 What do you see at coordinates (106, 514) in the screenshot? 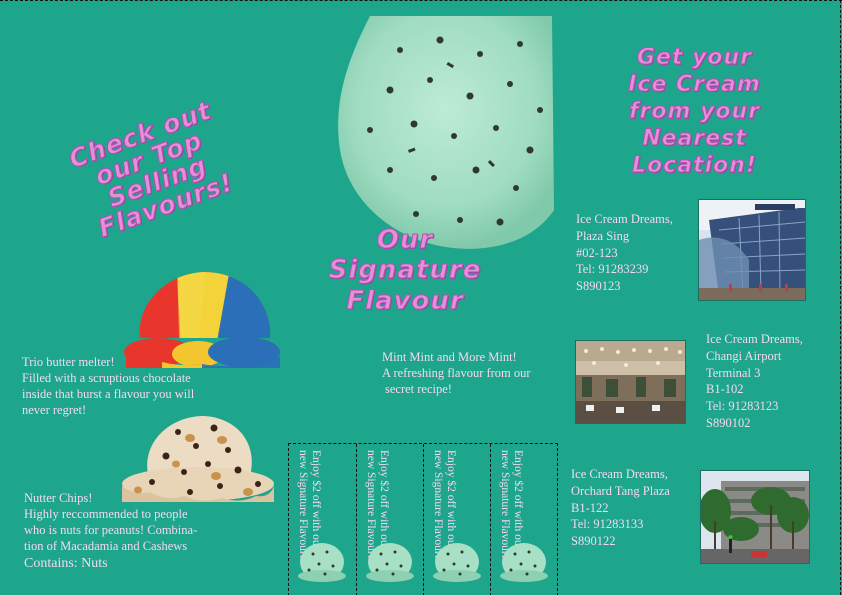
I see `description-line: Highly reccommended to people` at bounding box center [106, 514].